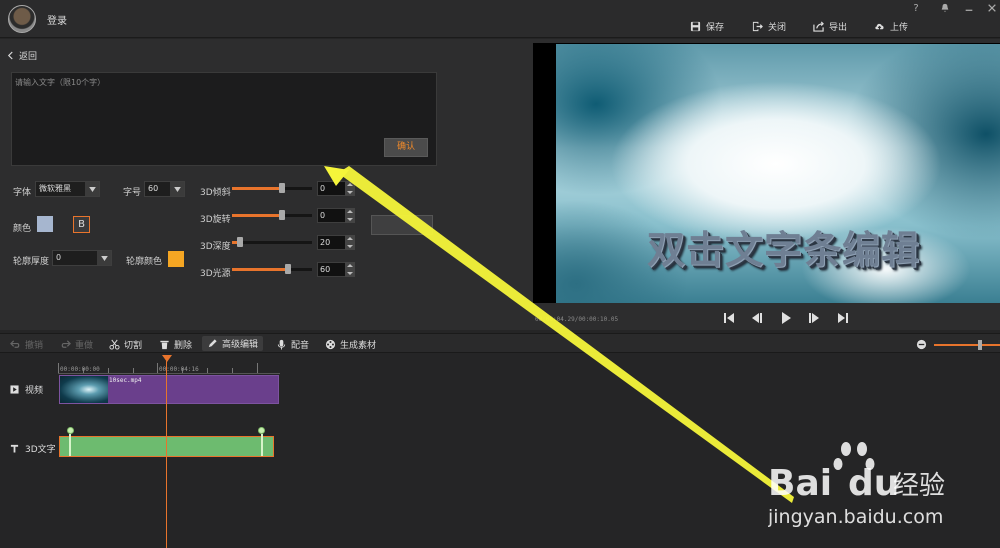 The image size is (1000, 548). I want to click on playhead, so click(166, 454).